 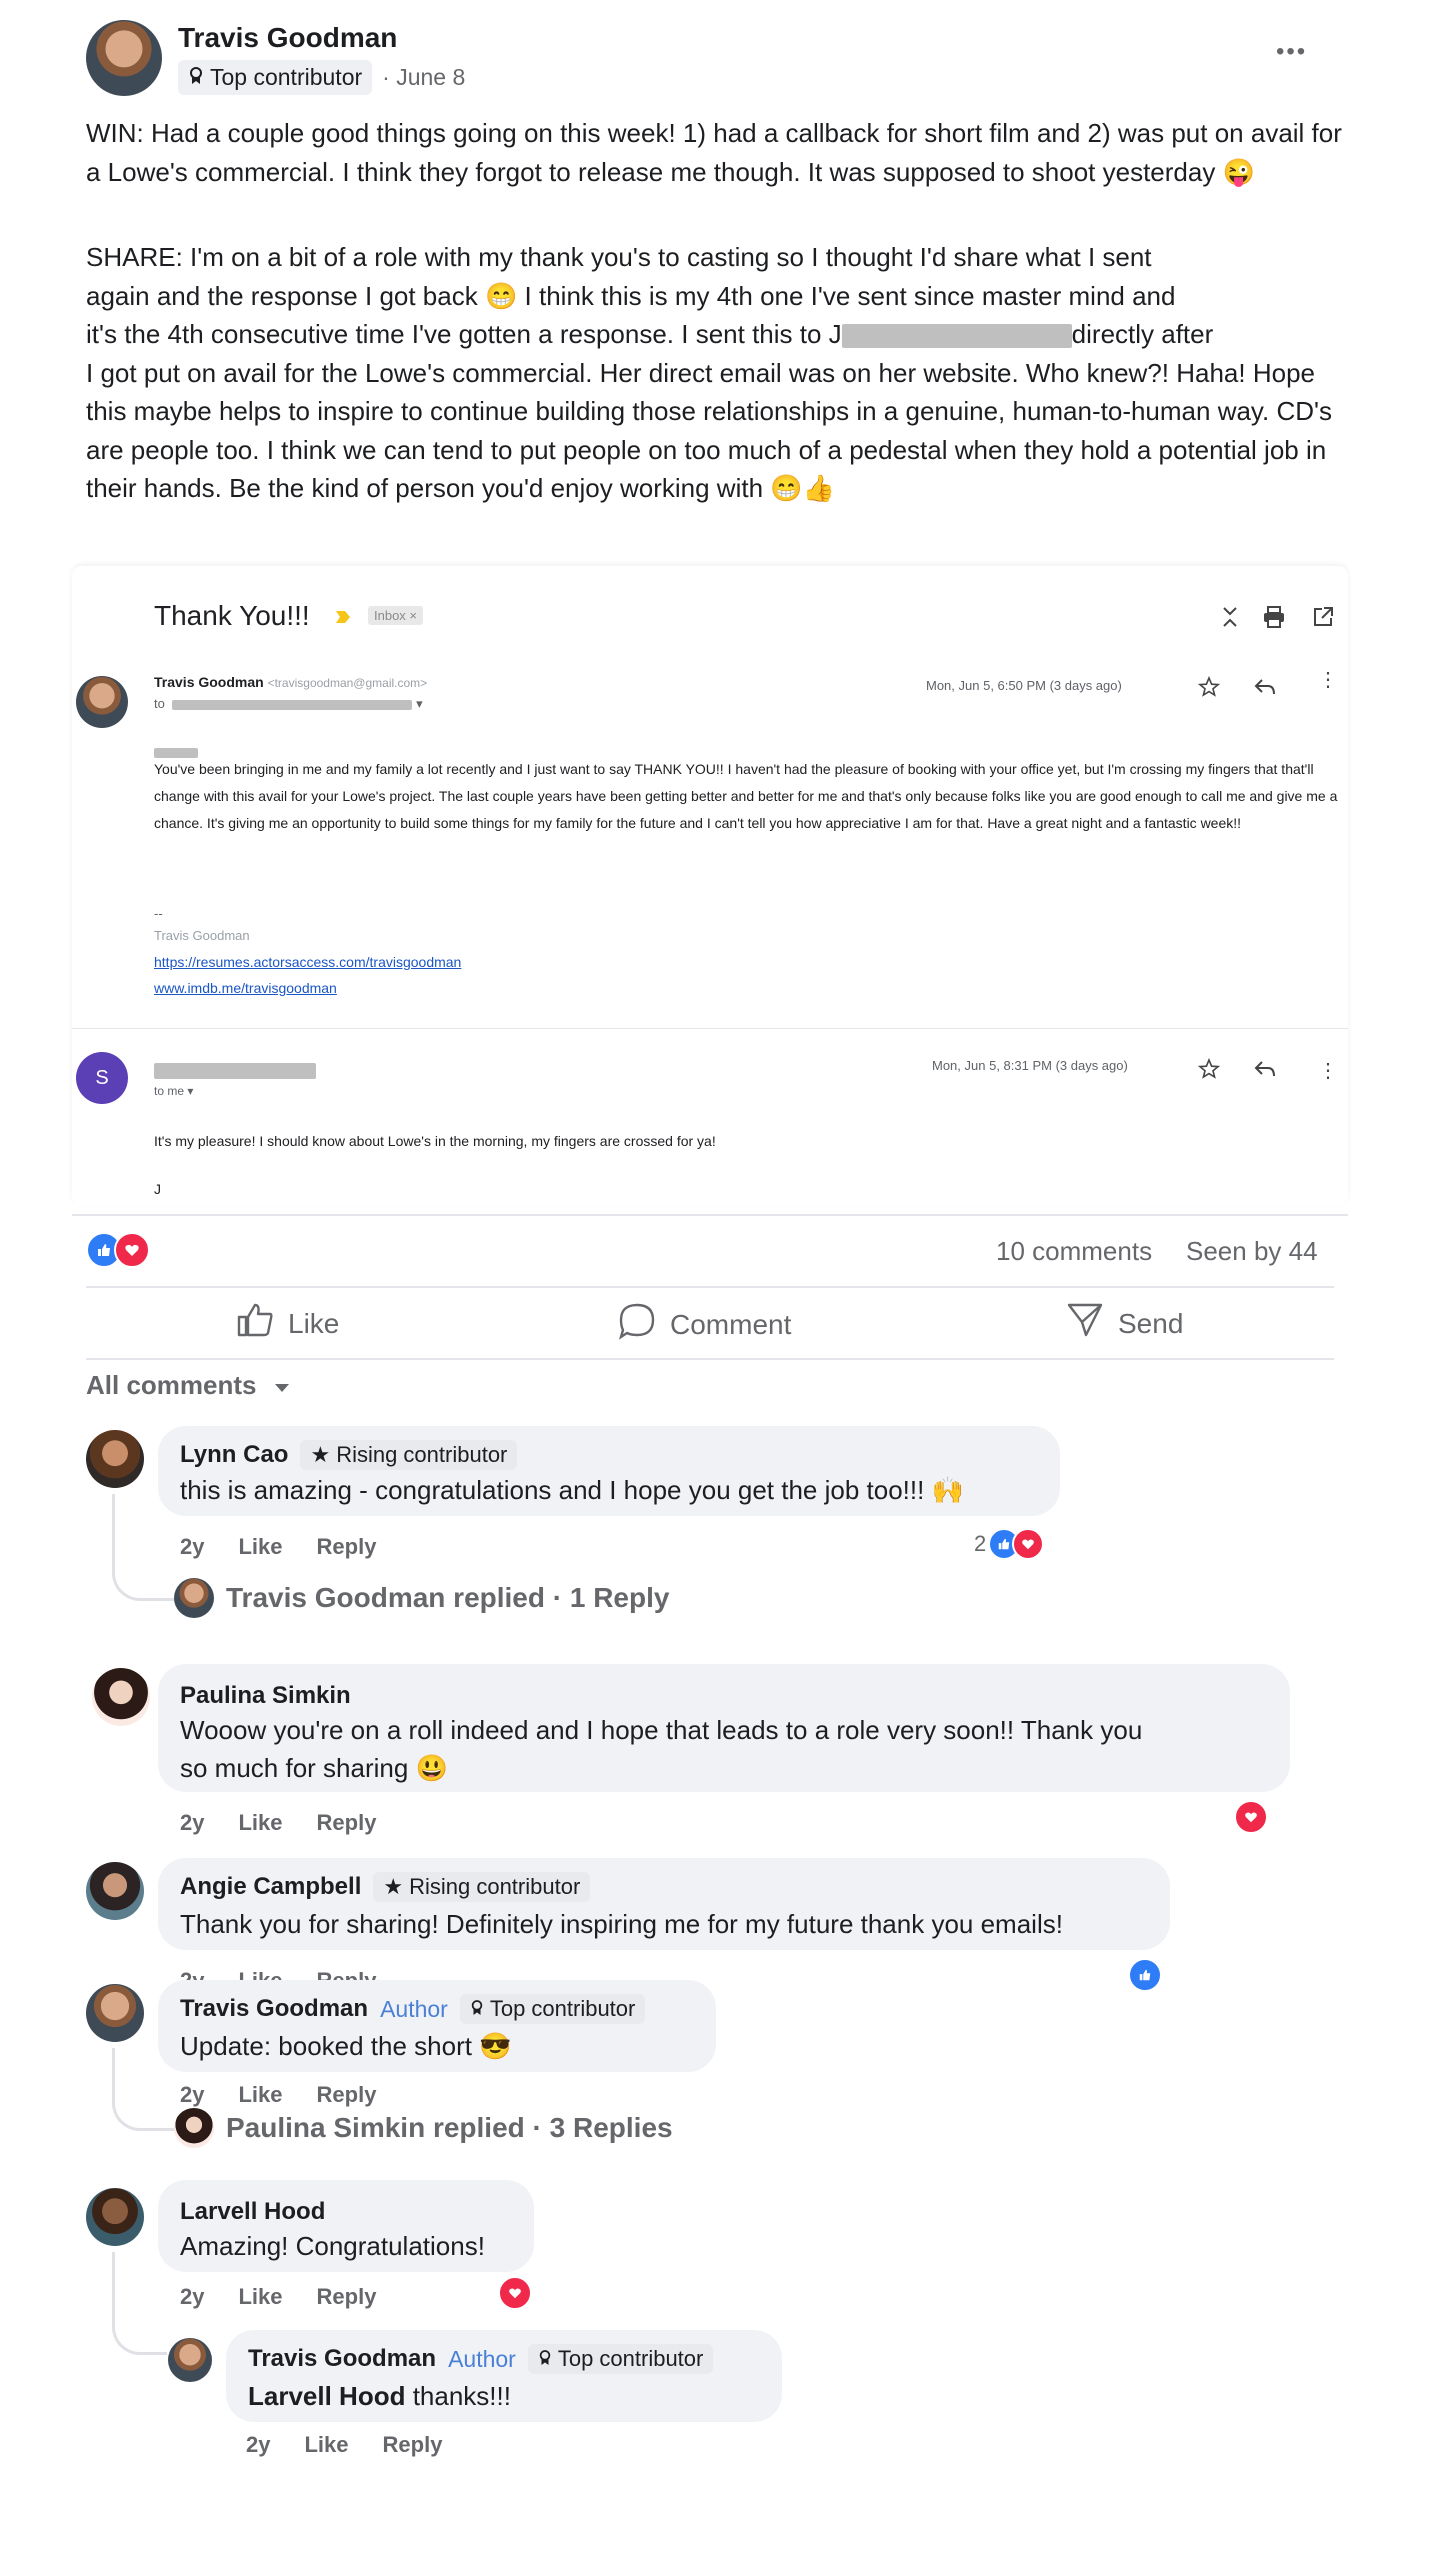 What do you see at coordinates (710, 1215) in the screenshot?
I see `card-divider-top` at bounding box center [710, 1215].